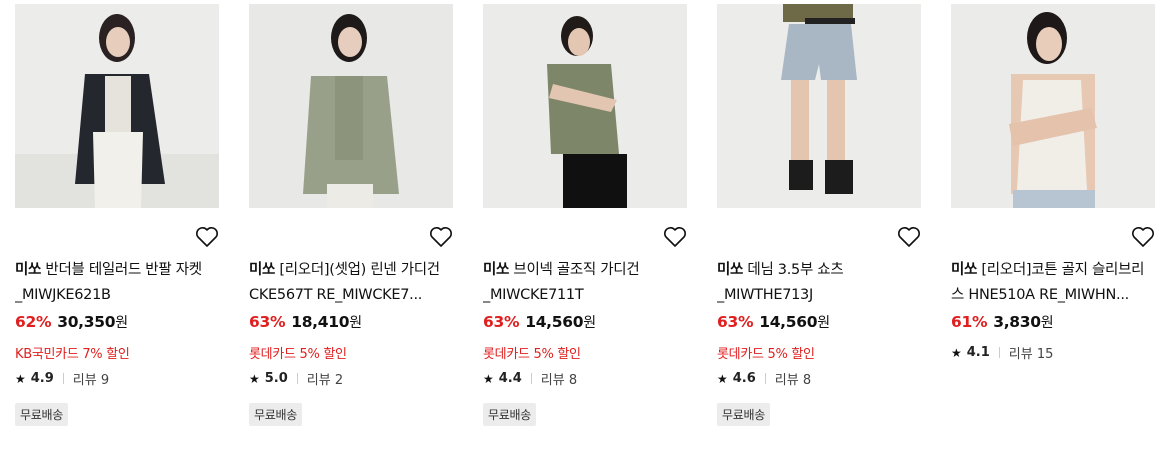  I want to click on price-row: 61% 3,830원, so click(1002, 322).